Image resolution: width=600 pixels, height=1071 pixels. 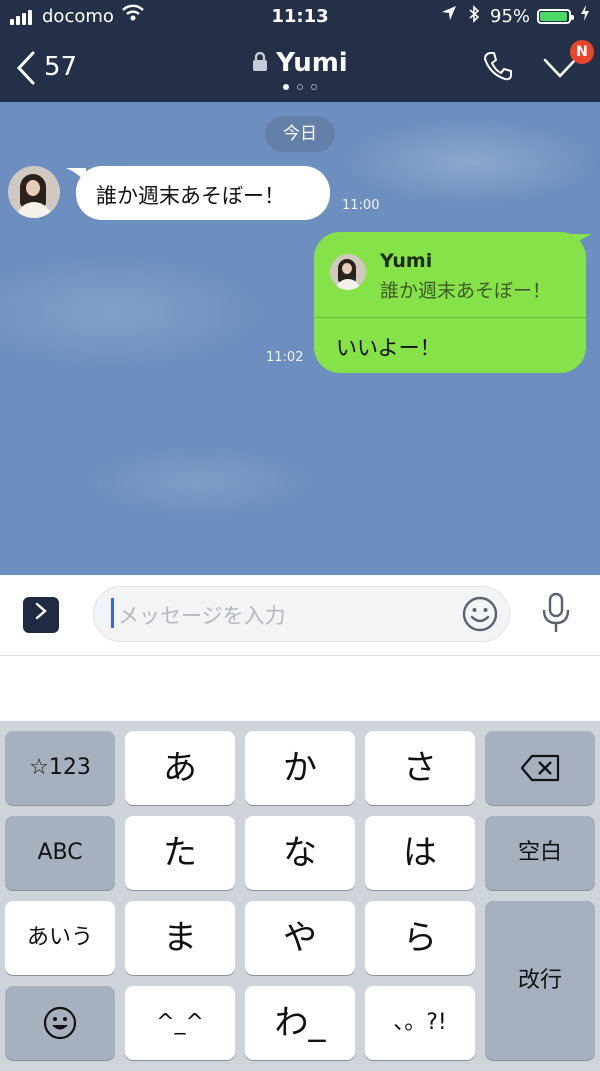 What do you see at coordinates (300, 134) in the screenshot?
I see `date-separator: 今日` at bounding box center [300, 134].